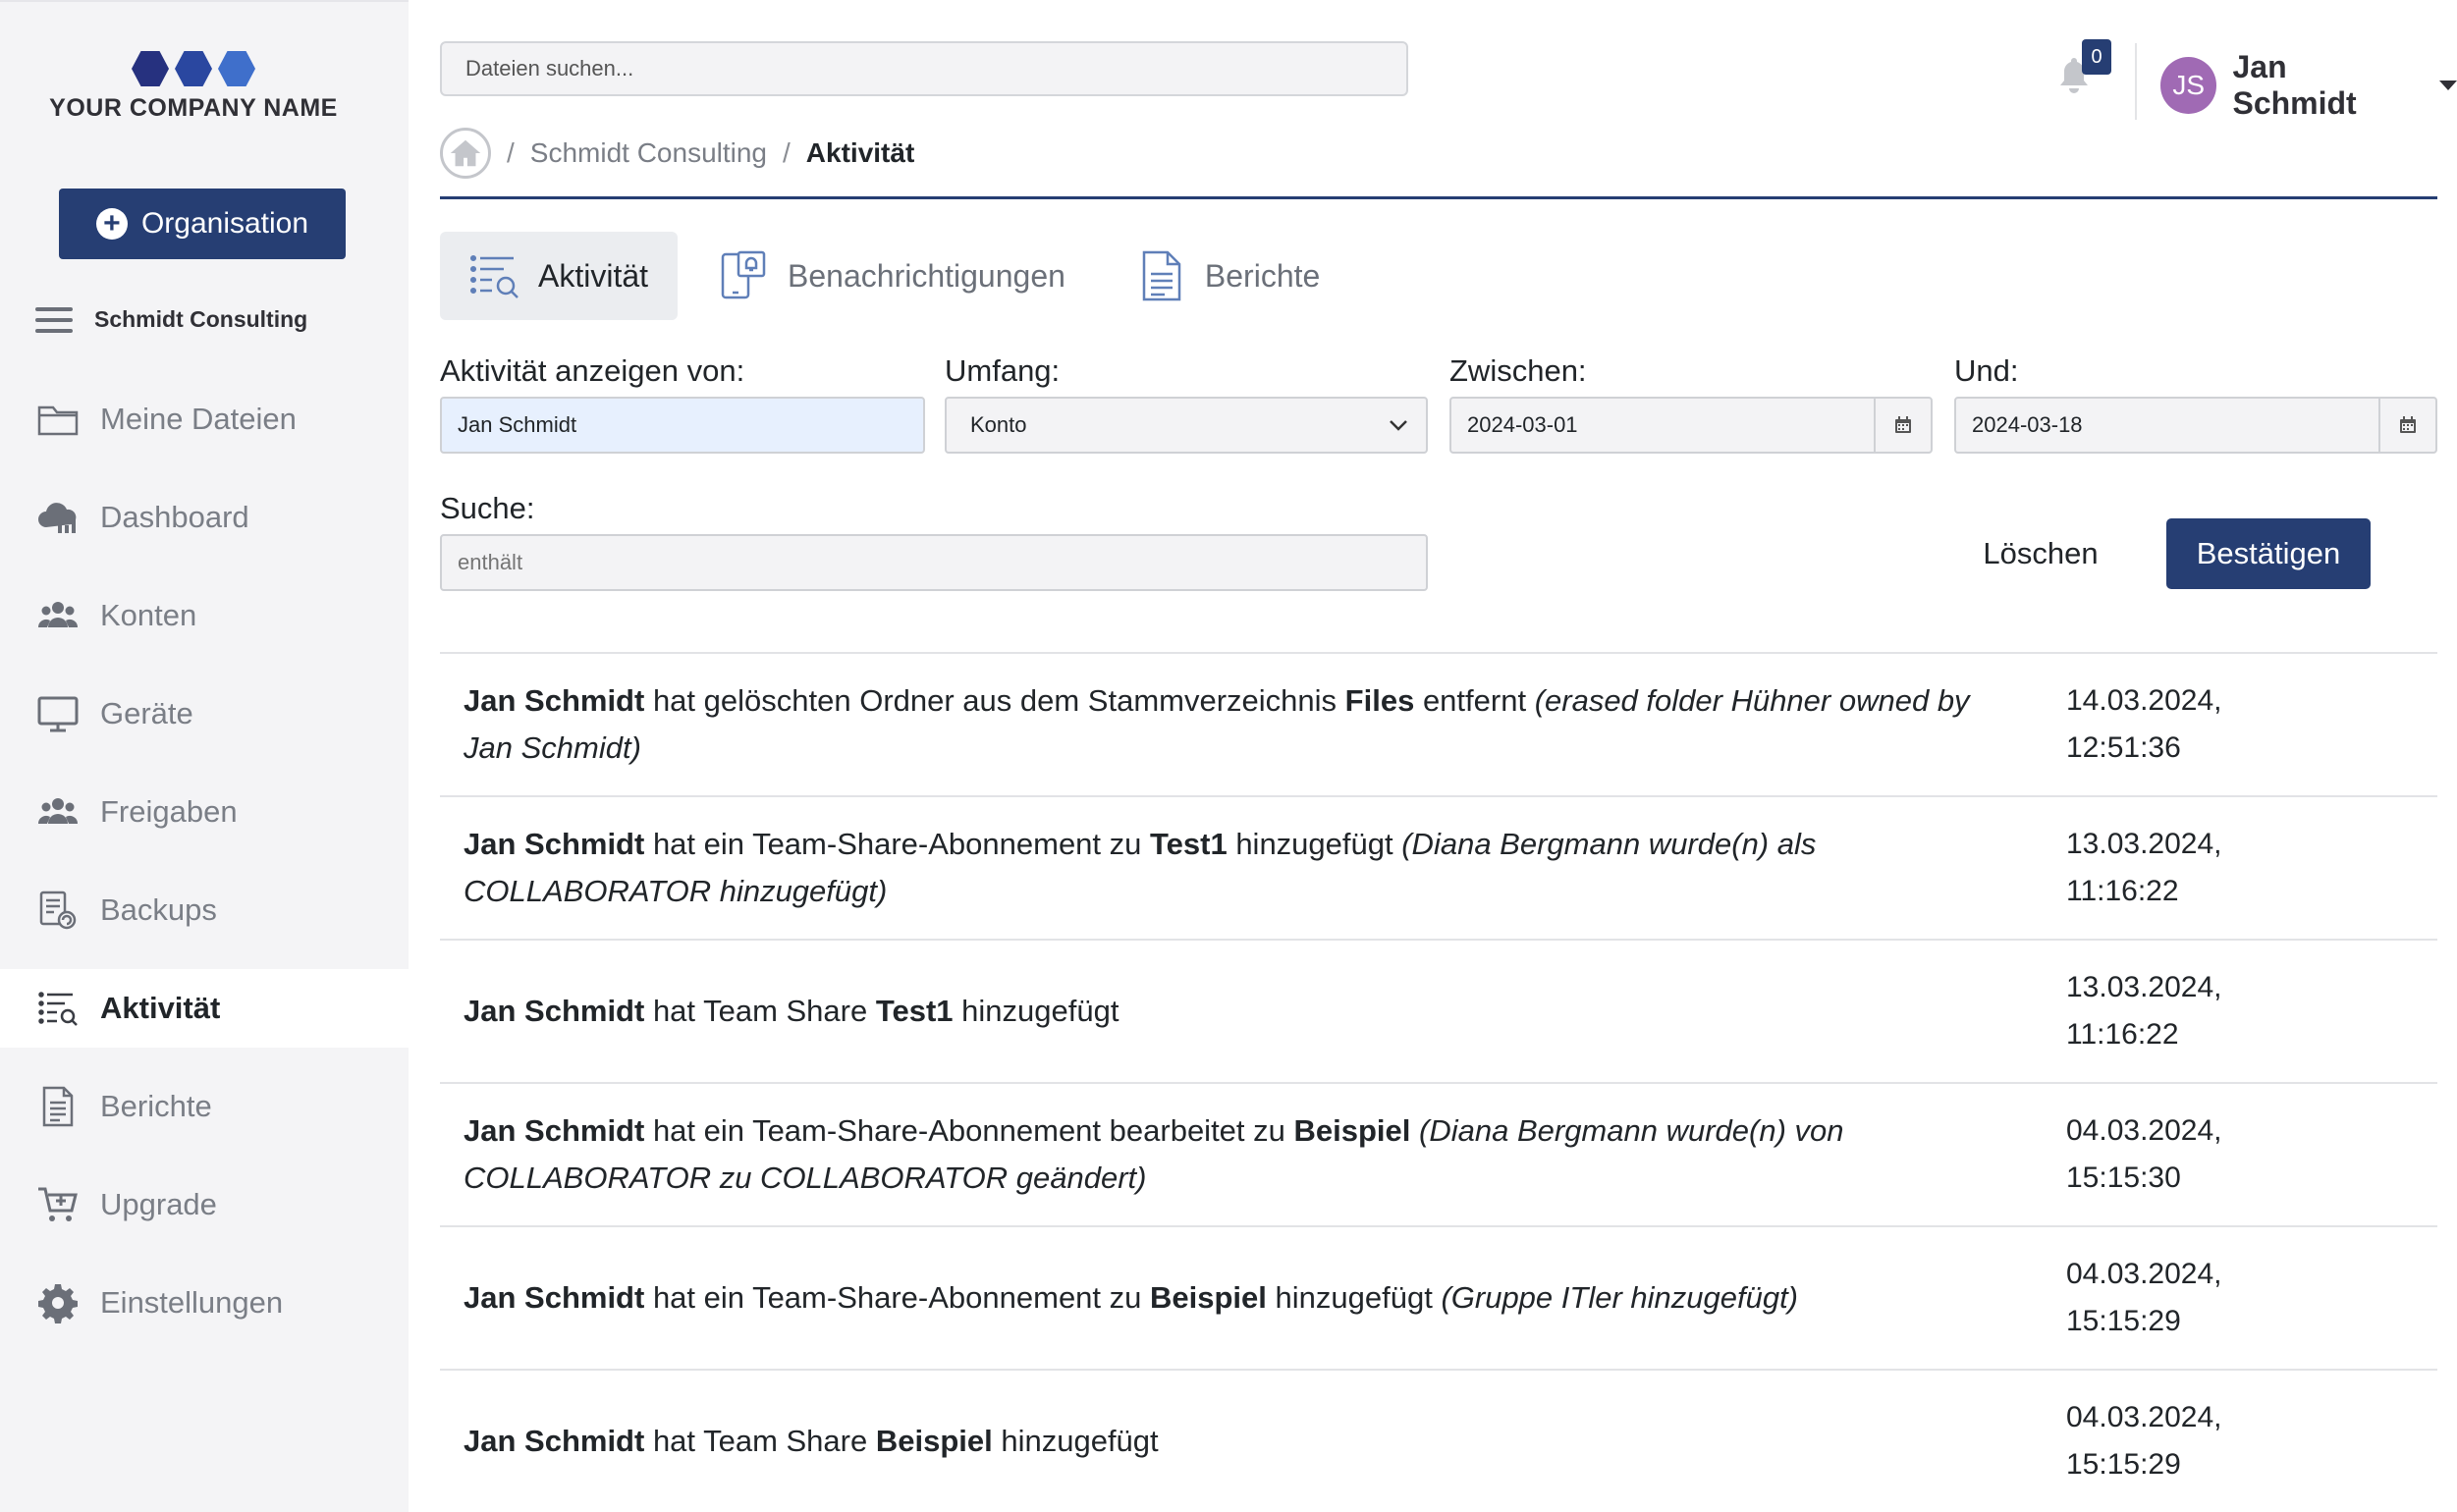 Image resolution: width=2457 pixels, height=1512 pixels. I want to click on tab-berichte: Berichte, so click(1228, 276).